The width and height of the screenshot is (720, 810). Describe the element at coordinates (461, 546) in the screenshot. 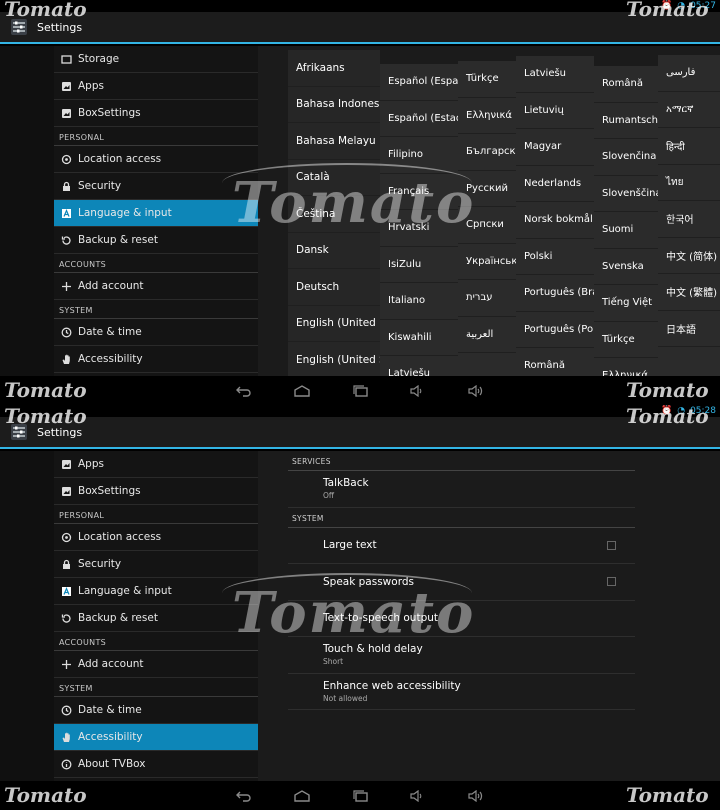

I see `setting-large-text: Large text` at that location.